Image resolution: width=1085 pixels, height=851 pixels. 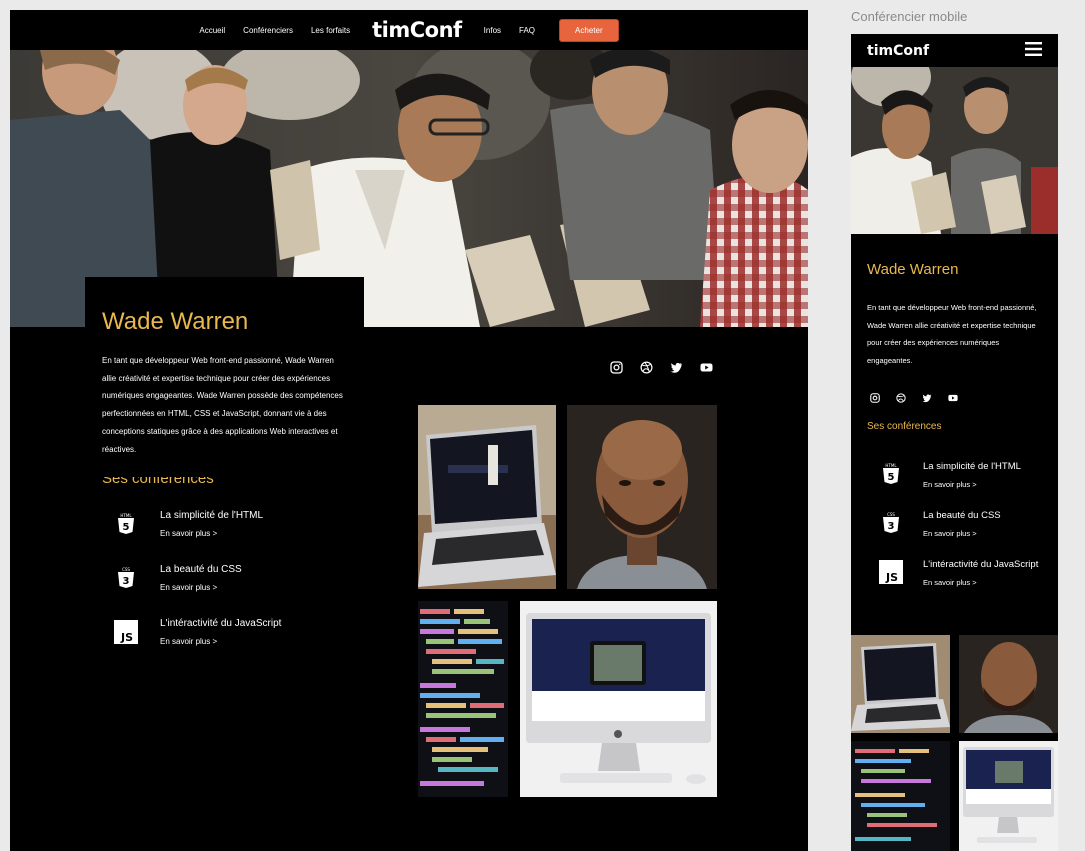 I want to click on mobile-code-photo, so click(x=900, y=796).